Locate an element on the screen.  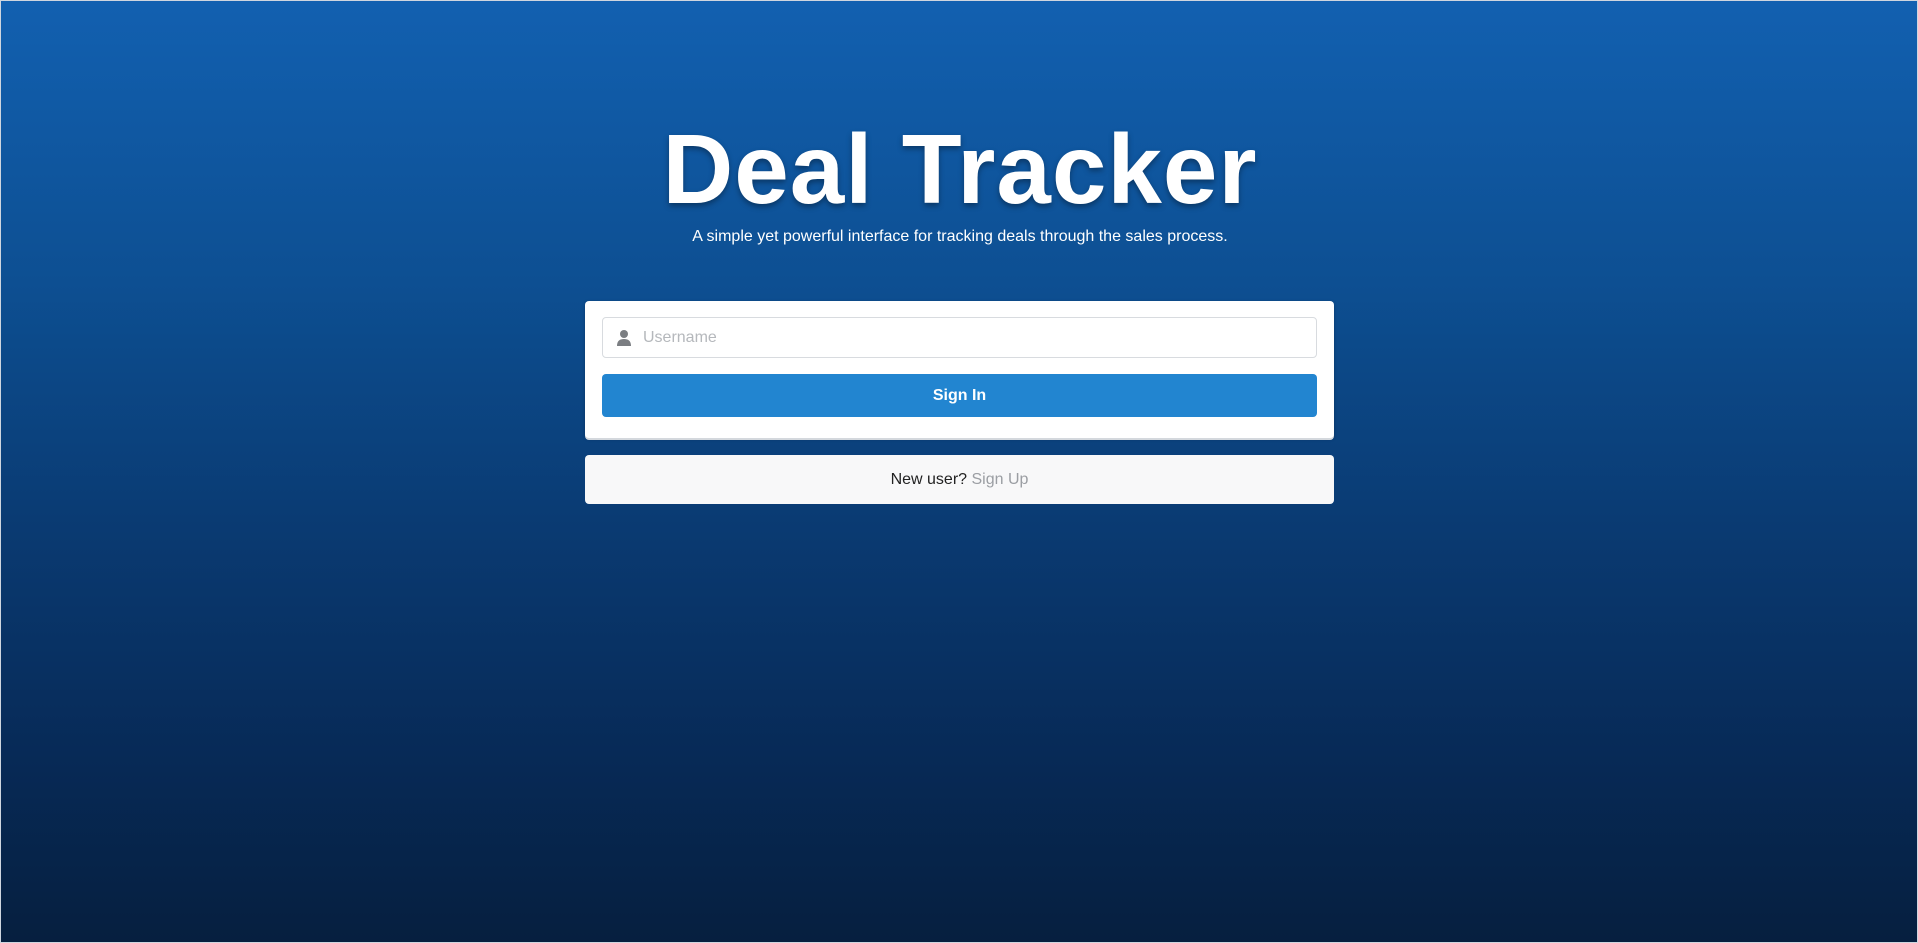
sign-up-link: Sign Up is located at coordinates (1000, 479).